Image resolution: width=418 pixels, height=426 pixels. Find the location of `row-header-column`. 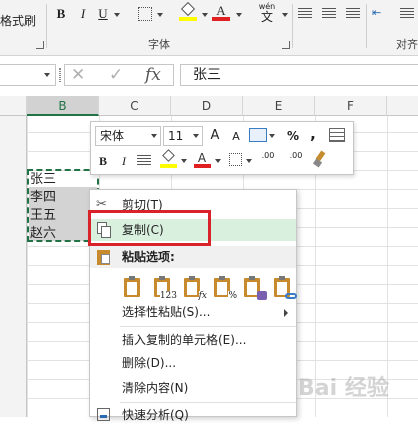

row-header-column is located at coordinates (13, 266).